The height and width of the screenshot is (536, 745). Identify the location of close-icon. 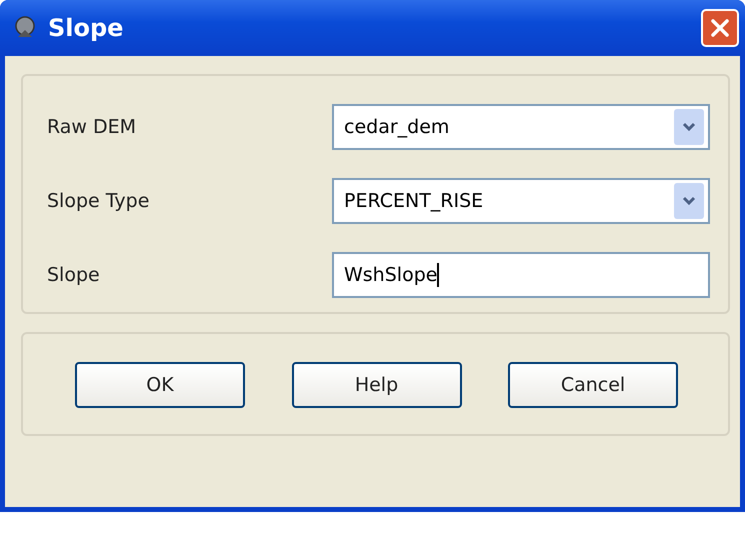
(720, 28).